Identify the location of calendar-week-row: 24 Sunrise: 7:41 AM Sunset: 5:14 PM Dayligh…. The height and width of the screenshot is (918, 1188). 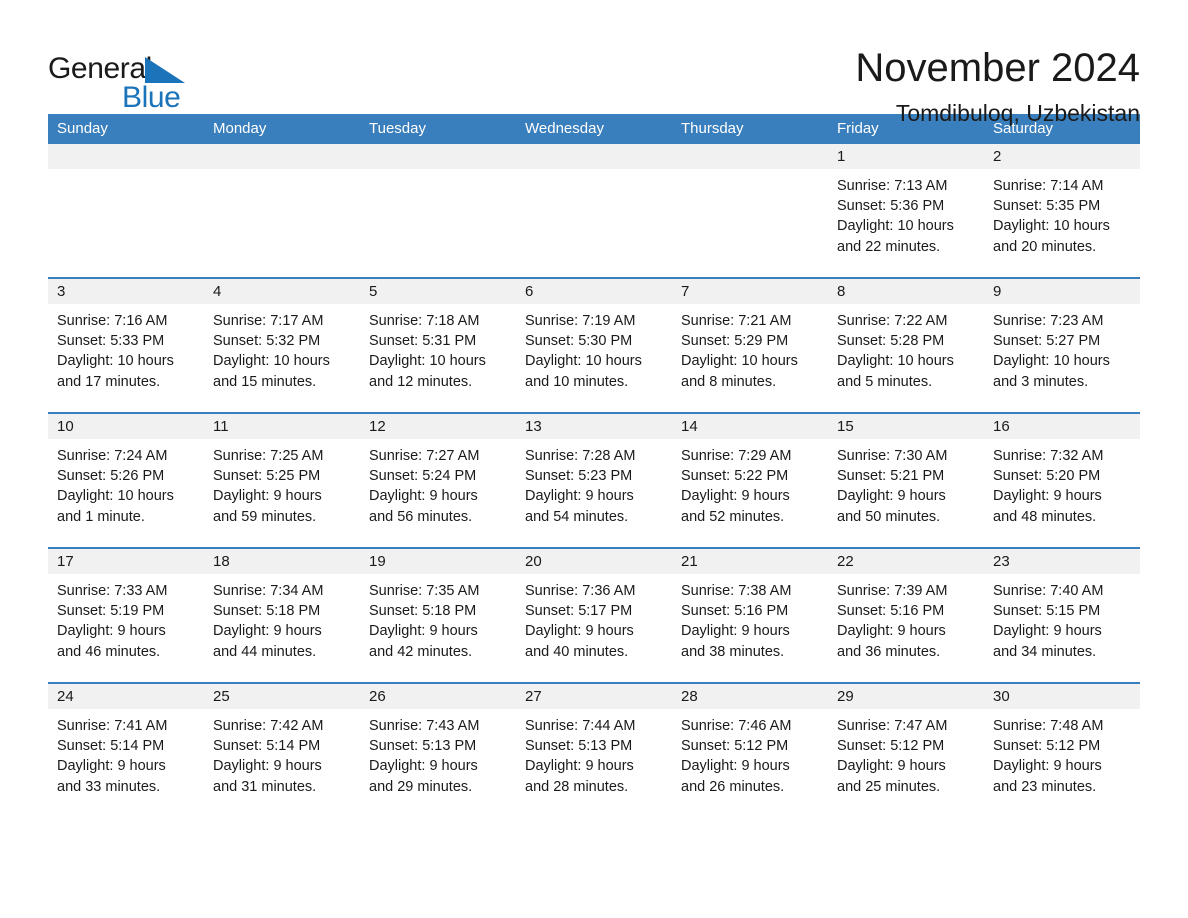
(594, 749).